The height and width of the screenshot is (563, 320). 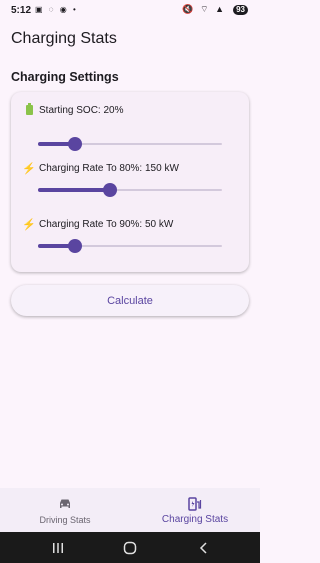 What do you see at coordinates (64, 38) in the screenshot?
I see `page-title: Charging Stats` at bounding box center [64, 38].